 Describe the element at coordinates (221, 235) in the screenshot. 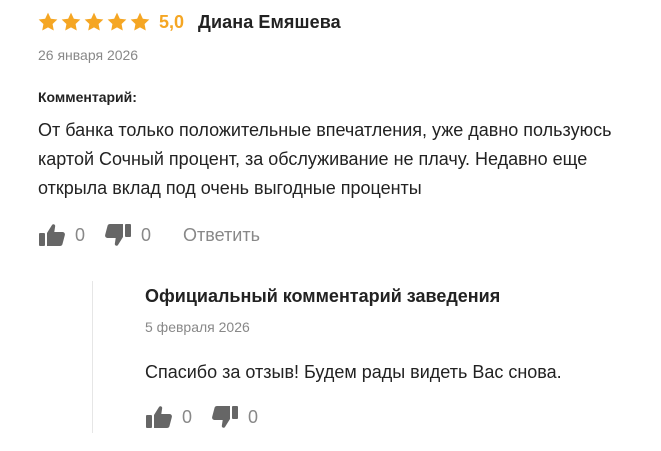

I see `reply-button: Ответить` at that location.